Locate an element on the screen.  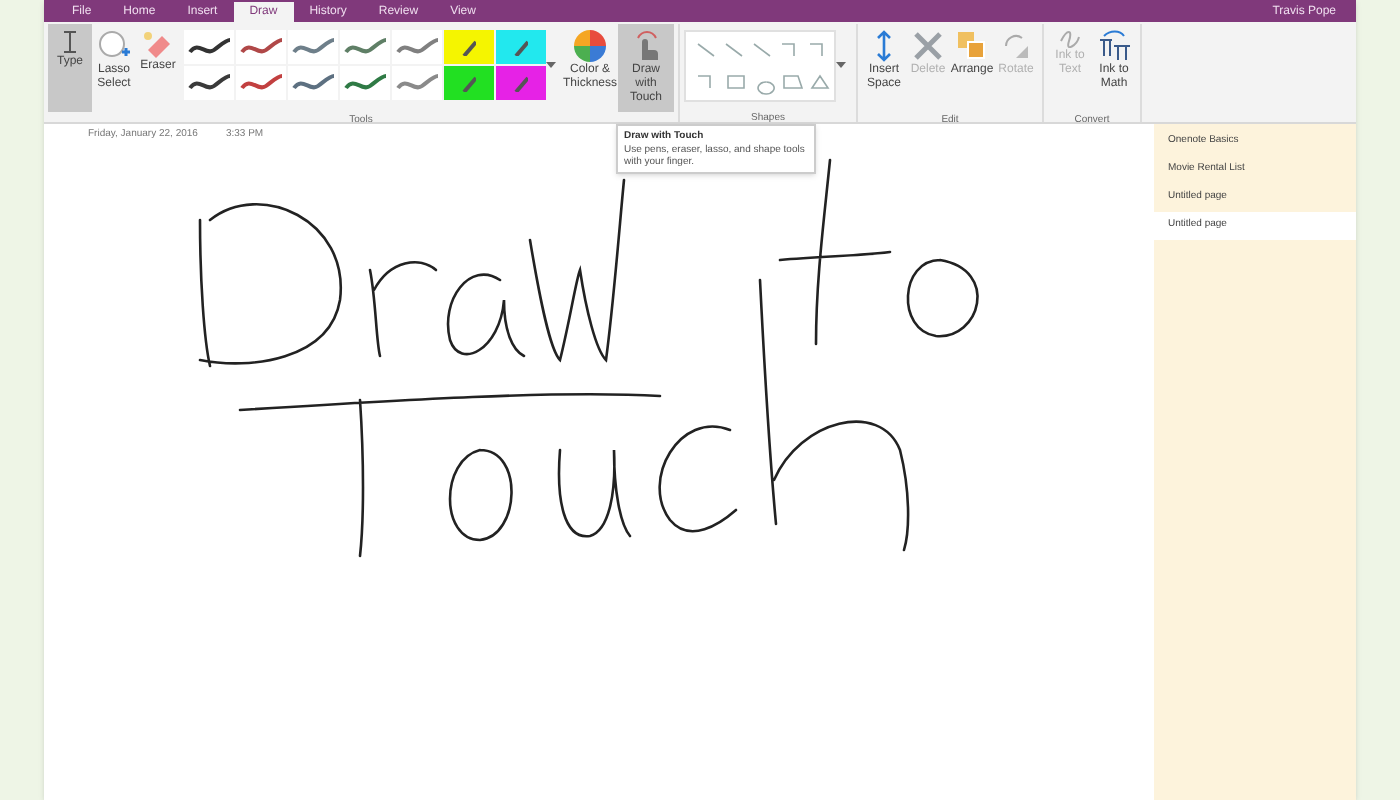
ink-to-math-icon is located at coordinates (1114, 46).